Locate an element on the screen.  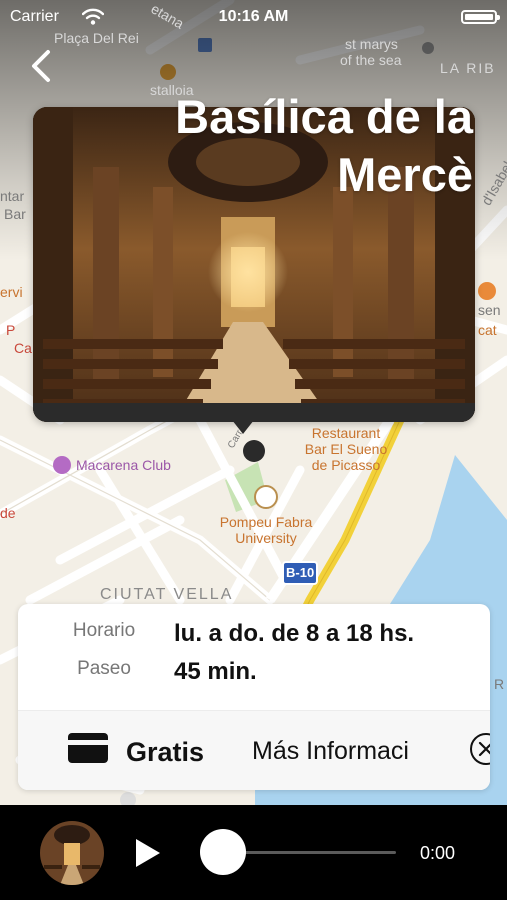
audio-player: 0:00 is located at coordinates (253, 852).